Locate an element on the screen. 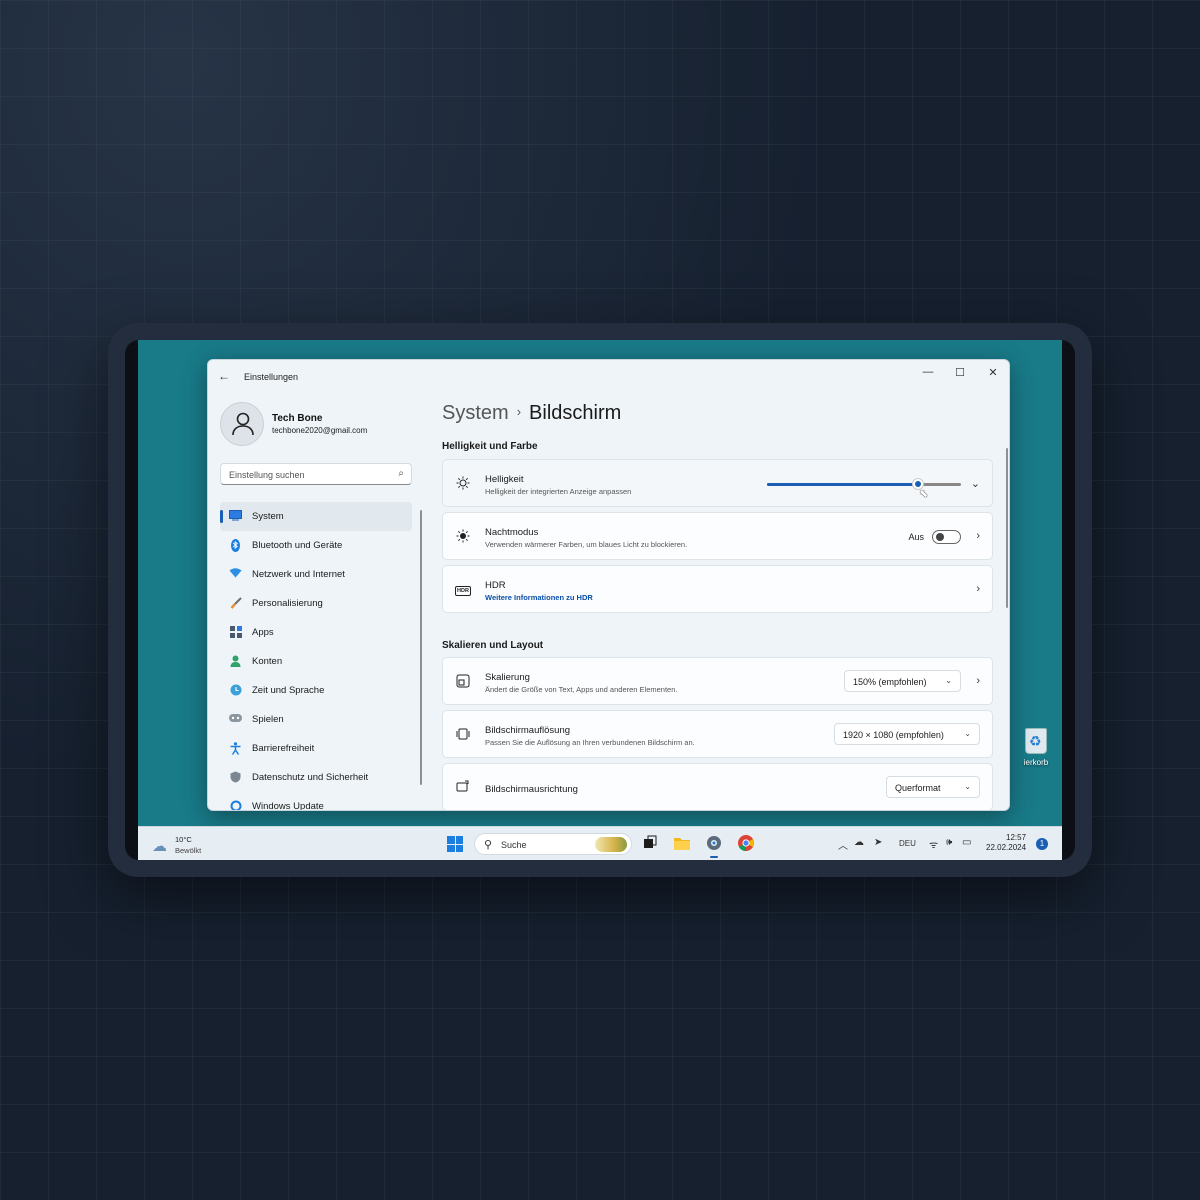 This screenshot has width=1200, height=1200. file-explorer-icon is located at coordinates (682, 843).